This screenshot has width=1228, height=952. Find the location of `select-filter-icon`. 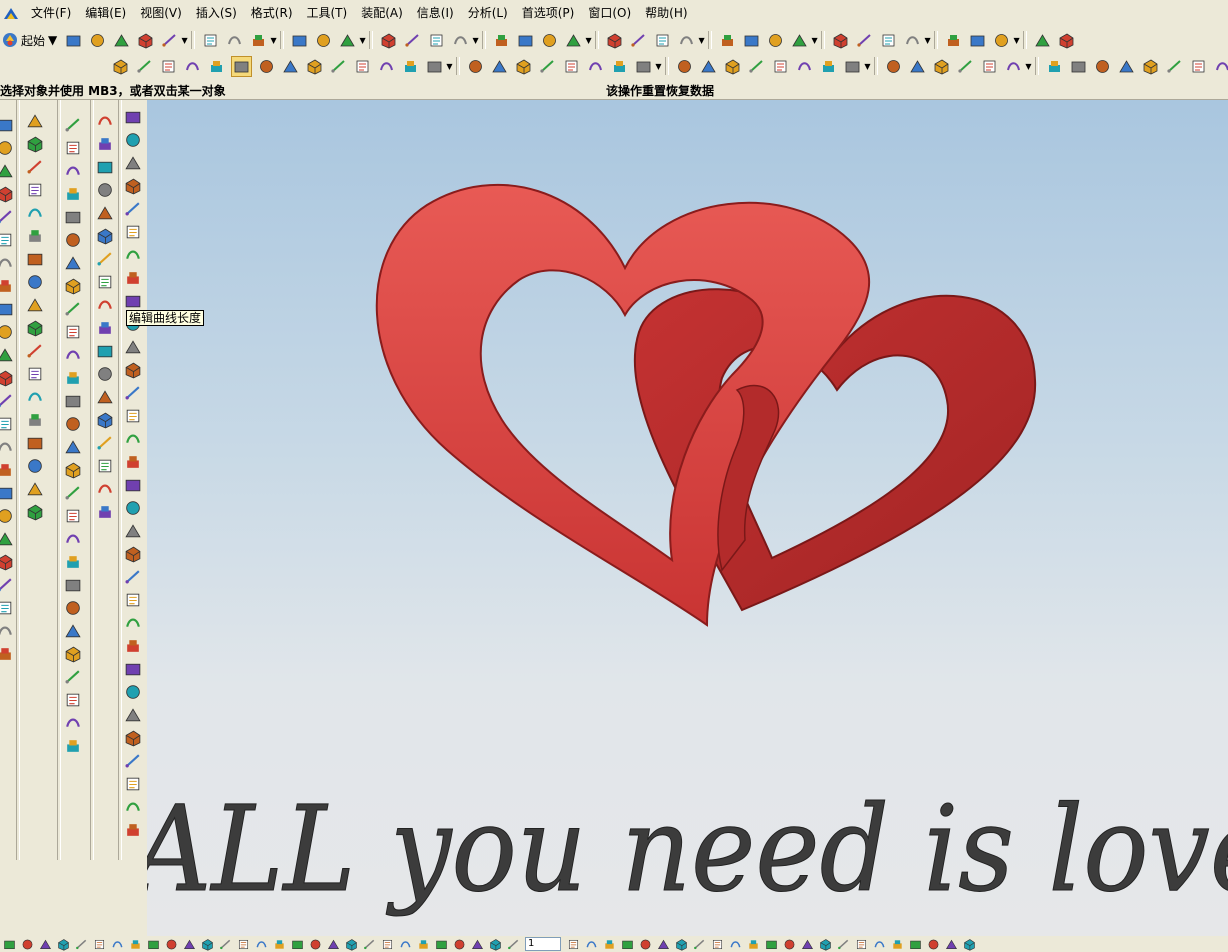

select-filter-icon is located at coordinates (347, 40).